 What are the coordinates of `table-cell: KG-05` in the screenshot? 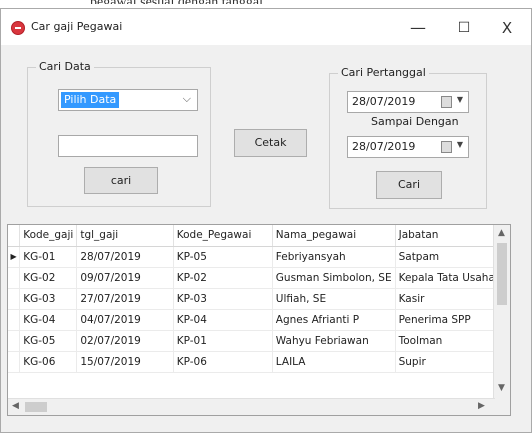 It's located at (48, 341).